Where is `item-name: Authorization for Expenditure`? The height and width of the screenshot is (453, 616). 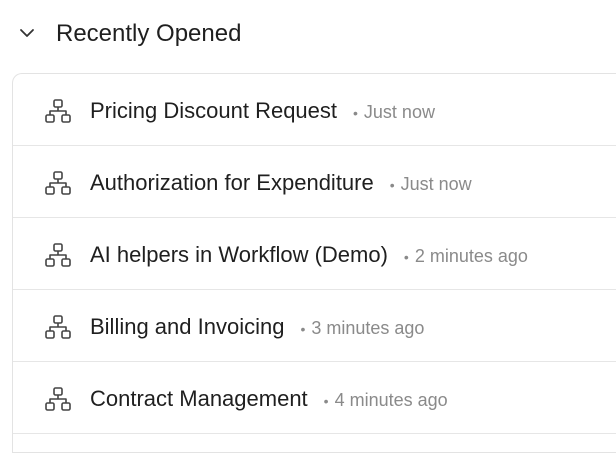 item-name: Authorization for Expenditure is located at coordinates (232, 183).